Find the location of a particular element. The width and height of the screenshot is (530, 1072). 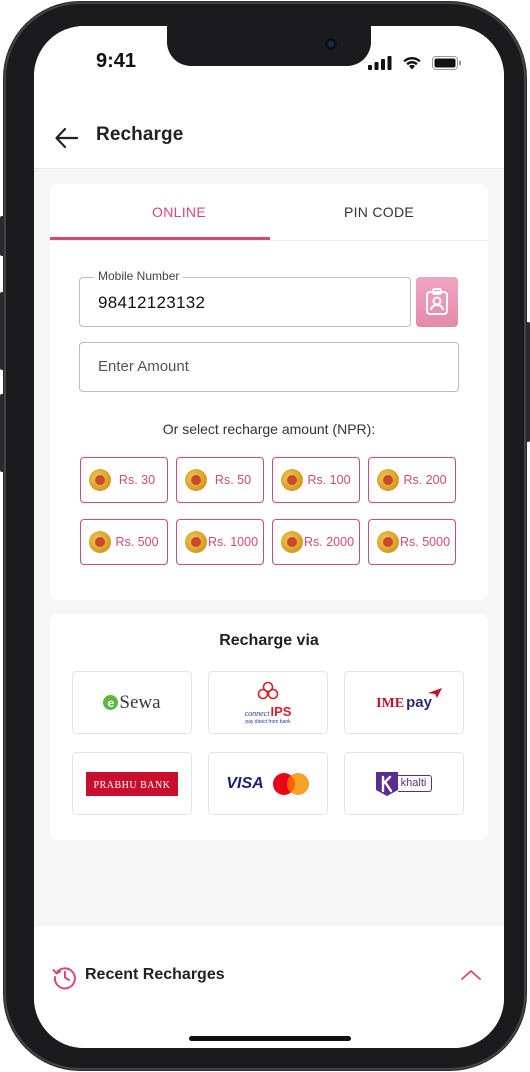

khalti-logo: khalti is located at coordinates (404, 783).